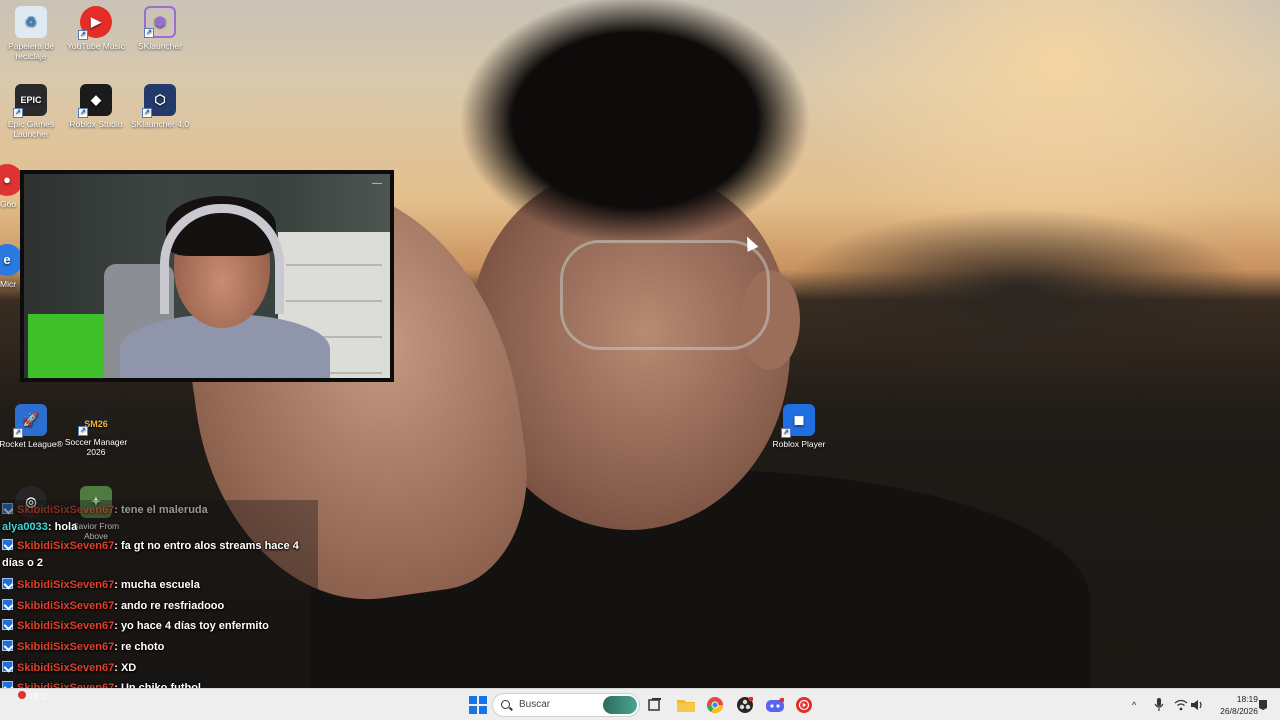  What do you see at coordinates (745, 705) in the screenshot?
I see `obs-icon` at bounding box center [745, 705].